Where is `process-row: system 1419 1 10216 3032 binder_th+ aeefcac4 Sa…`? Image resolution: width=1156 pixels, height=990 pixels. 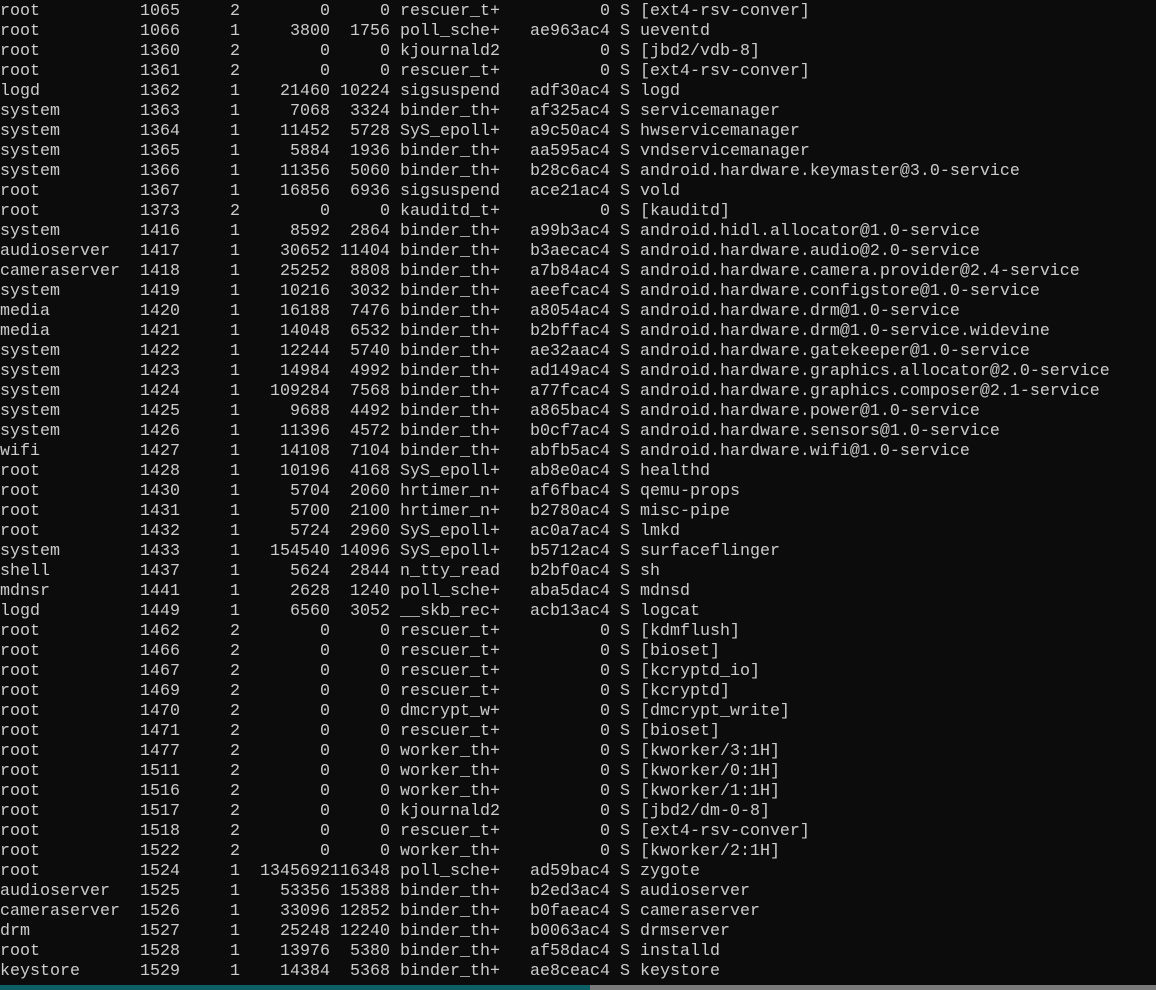 process-row: system 1419 1 10216 3032 binder_th+ aeefcac4 Sa… is located at coordinates (578, 292).